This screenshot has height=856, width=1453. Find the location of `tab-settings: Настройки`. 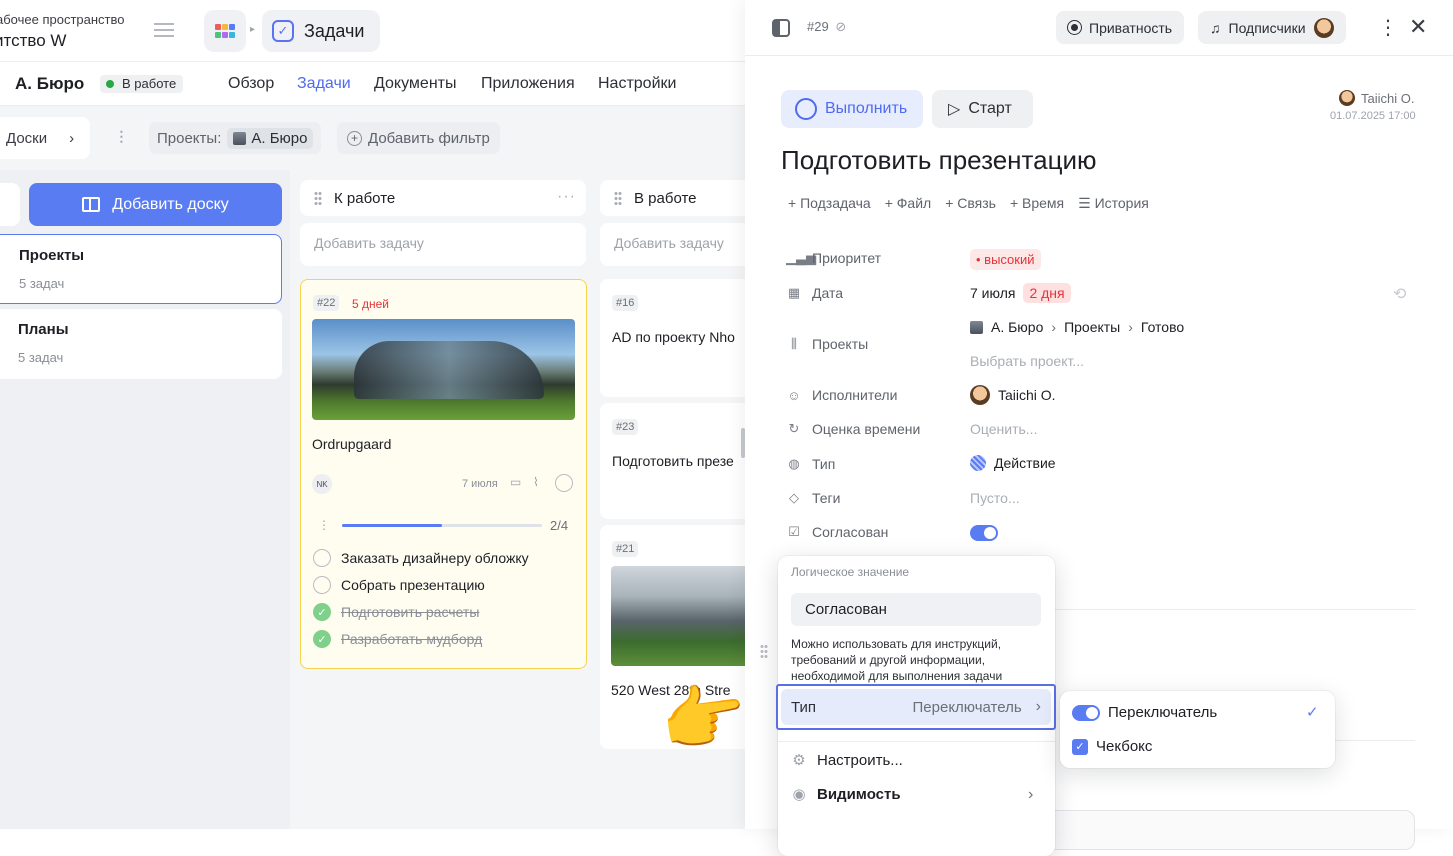

tab-settings: Настройки is located at coordinates (637, 84).